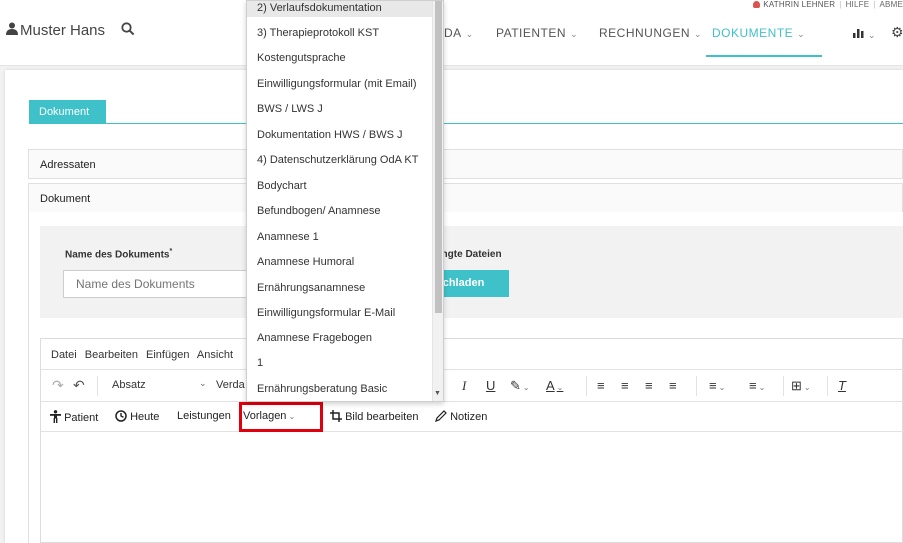  Describe the element at coordinates (305, 262) in the screenshot. I see `template-item: Anamnese Humoral` at that location.